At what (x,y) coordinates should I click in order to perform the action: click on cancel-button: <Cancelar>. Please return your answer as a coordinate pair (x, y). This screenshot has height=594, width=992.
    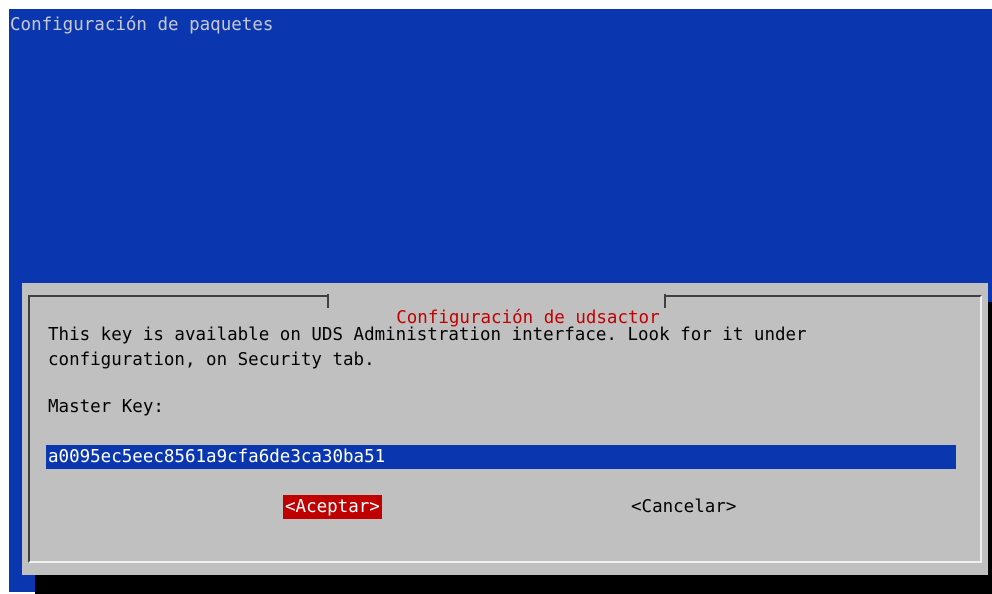
    Looking at the image, I should click on (683, 507).